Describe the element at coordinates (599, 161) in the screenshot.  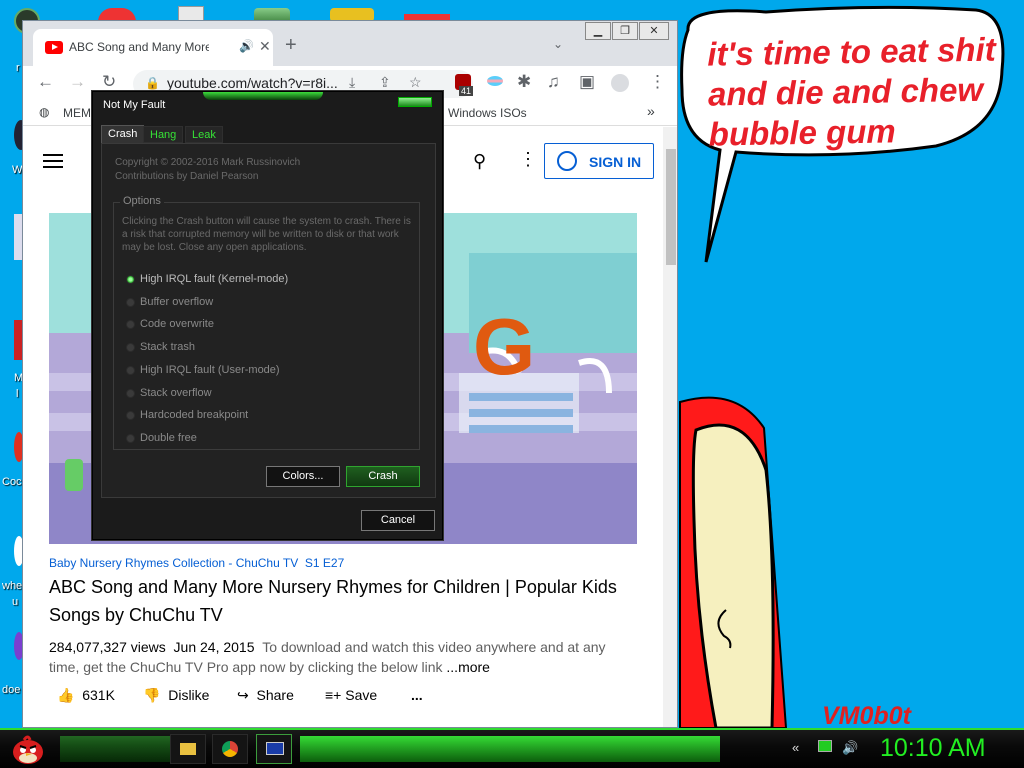
I see `sign-in-button: SIGN IN` at that location.